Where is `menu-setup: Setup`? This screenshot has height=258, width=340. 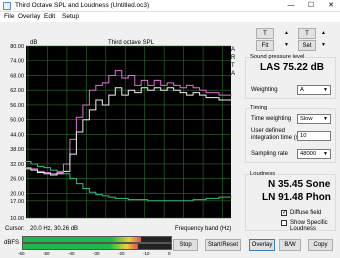
menu-setup: Setup is located at coordinates (70, 16).